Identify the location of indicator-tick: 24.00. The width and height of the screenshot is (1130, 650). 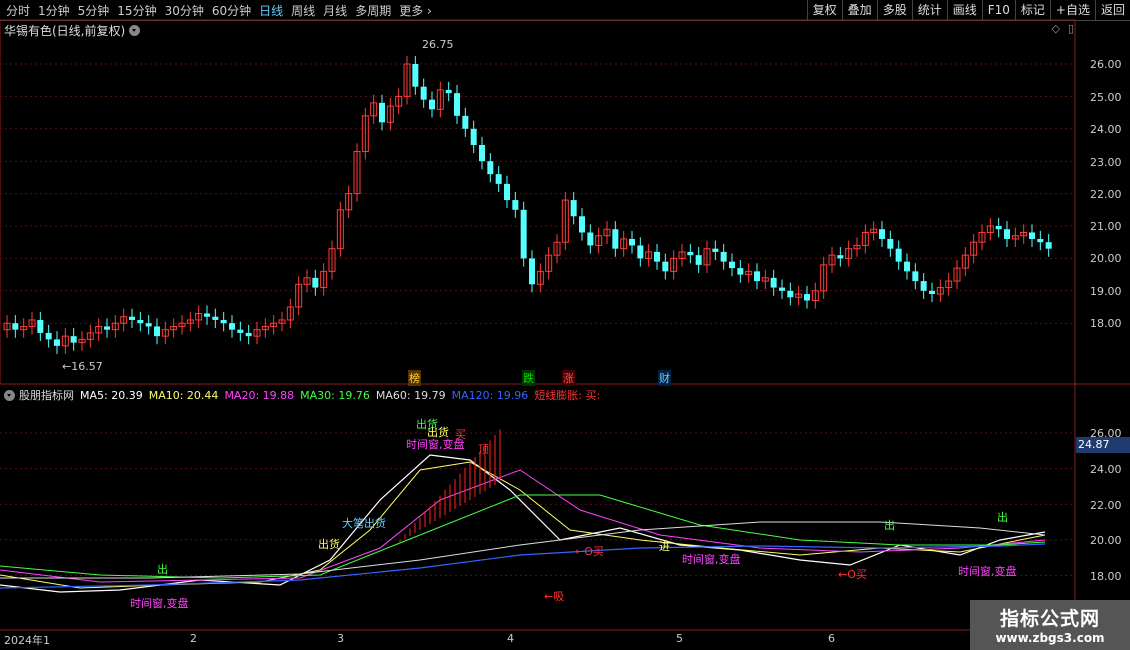
(1106, 469).